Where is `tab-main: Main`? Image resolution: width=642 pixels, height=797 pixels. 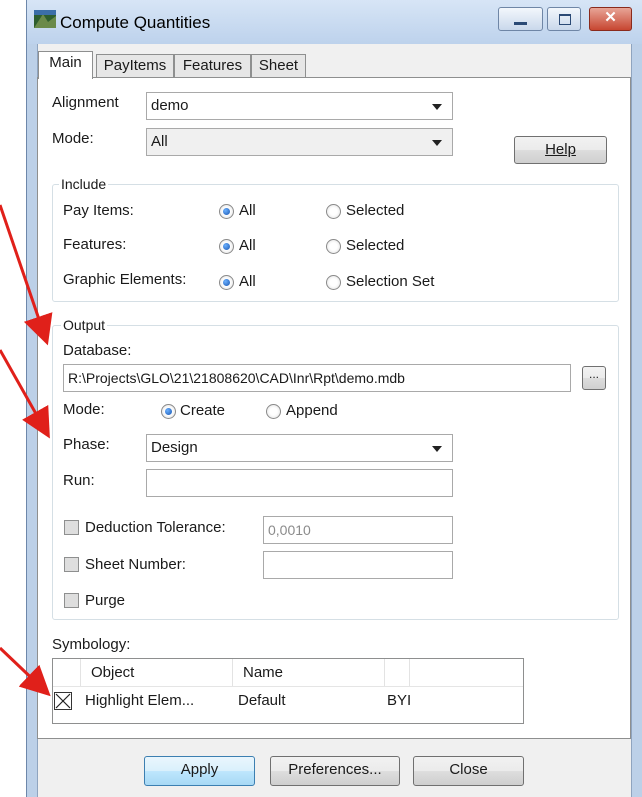 tab-main: Main is located at coordinates (65, 65).